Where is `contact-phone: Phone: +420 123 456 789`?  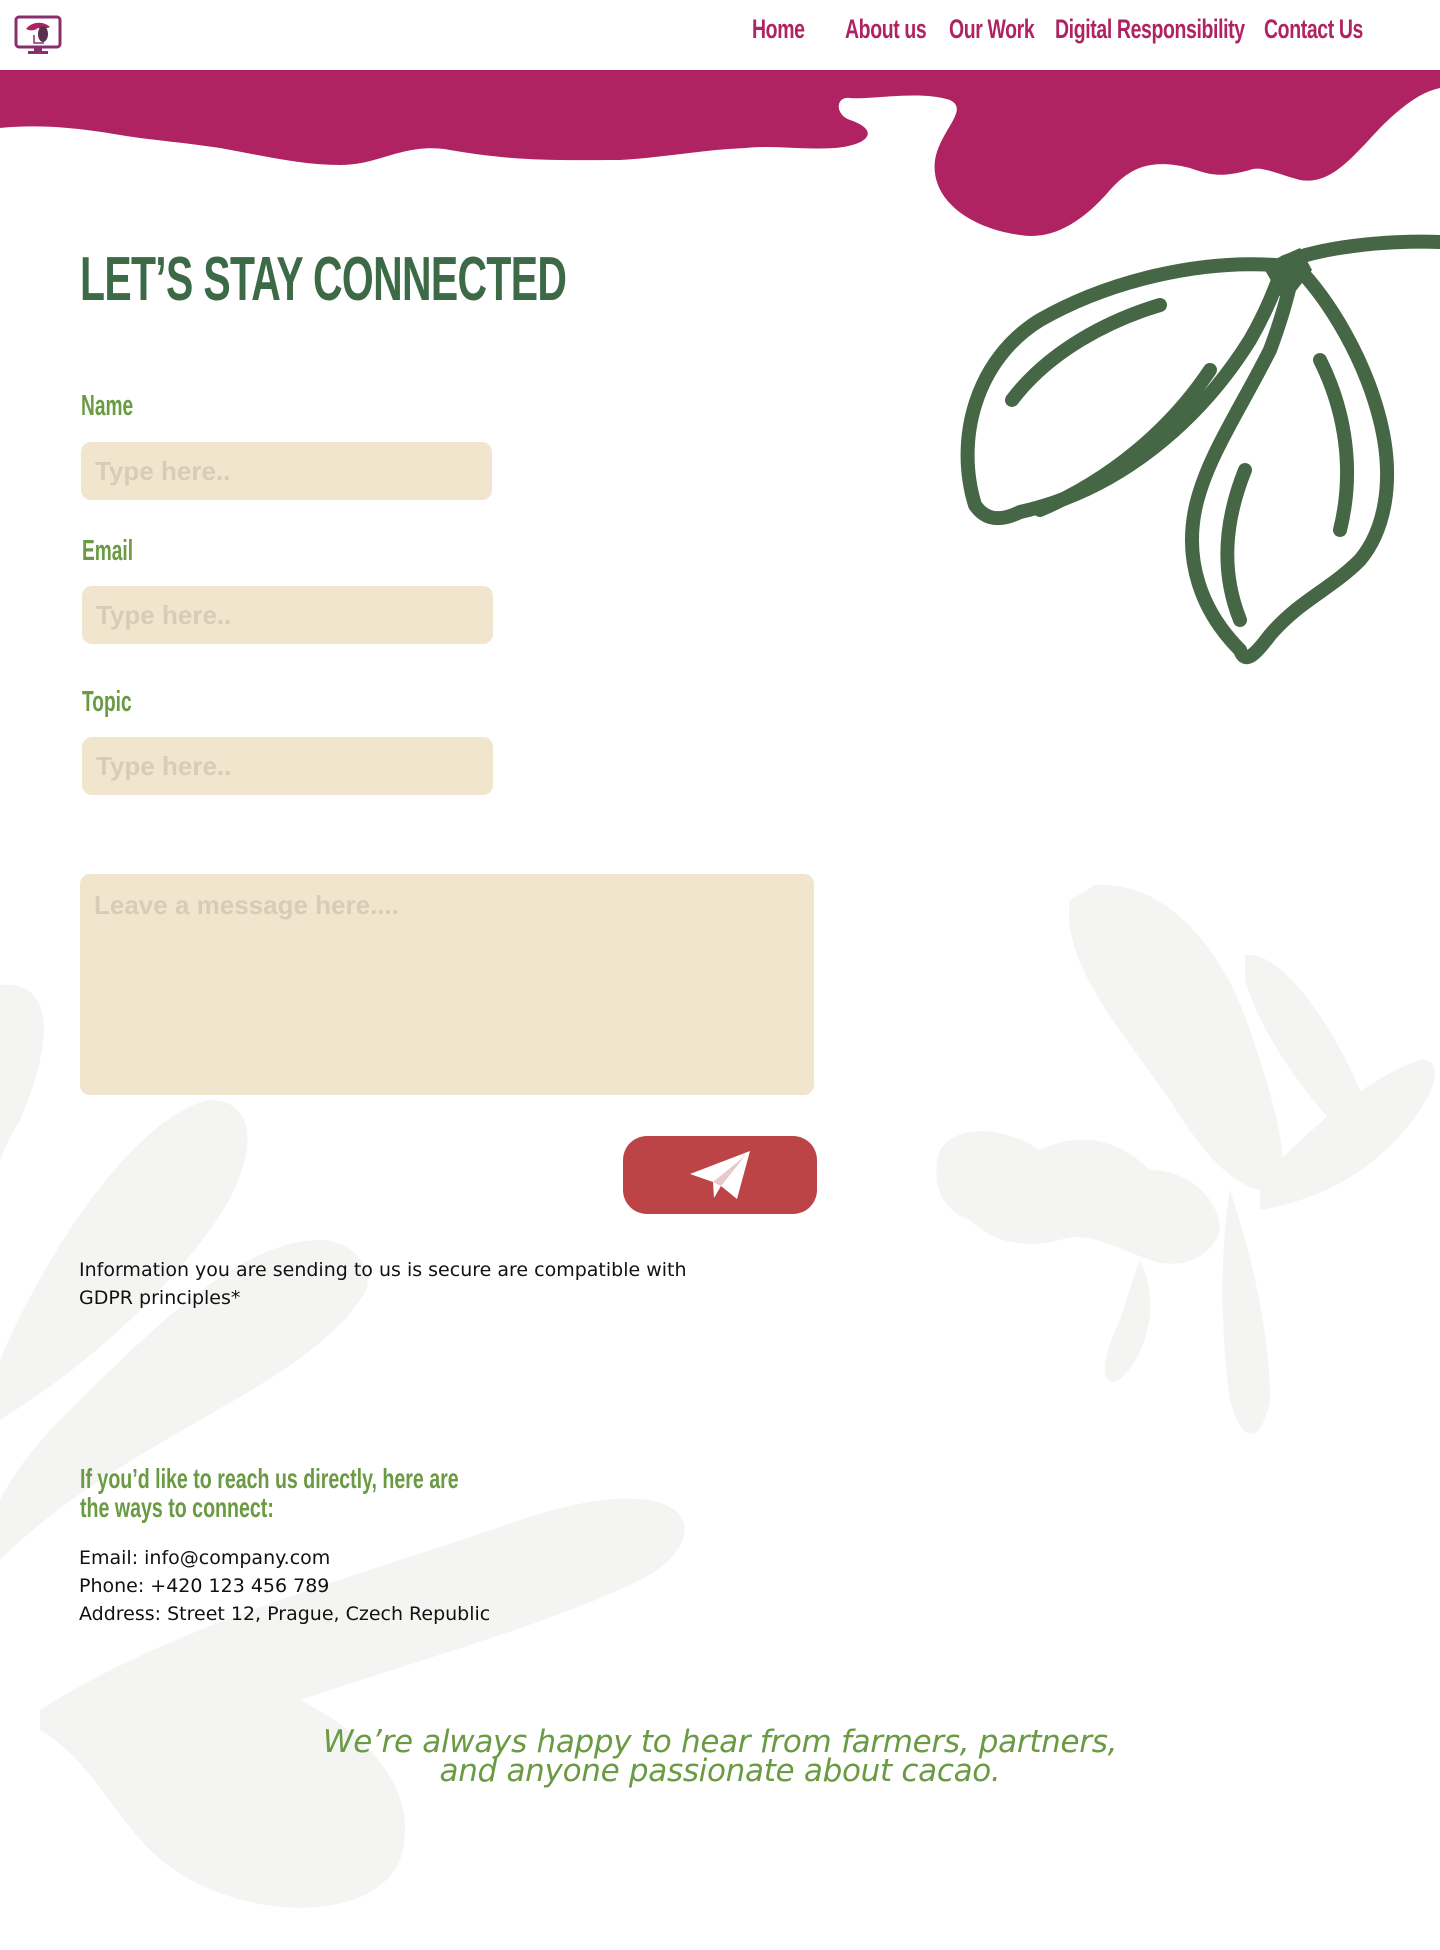
contact-phone: Phone: +420 123 456 789 is located at coordinates (284, 1586).